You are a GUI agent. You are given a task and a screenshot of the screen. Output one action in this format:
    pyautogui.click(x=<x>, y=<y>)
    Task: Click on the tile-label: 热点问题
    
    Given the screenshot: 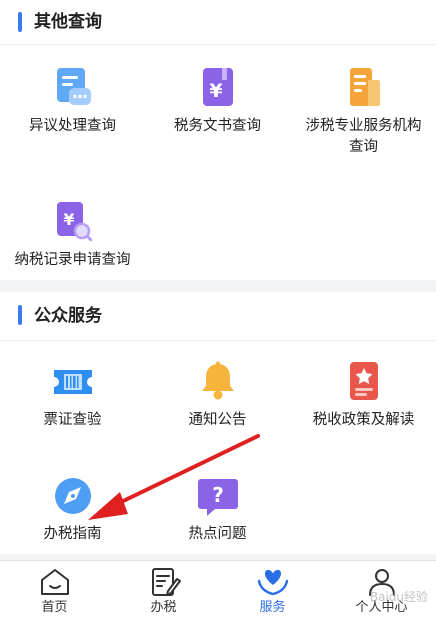 What is the action you would take?
    pyautogui.click(x=217, y=534)
    